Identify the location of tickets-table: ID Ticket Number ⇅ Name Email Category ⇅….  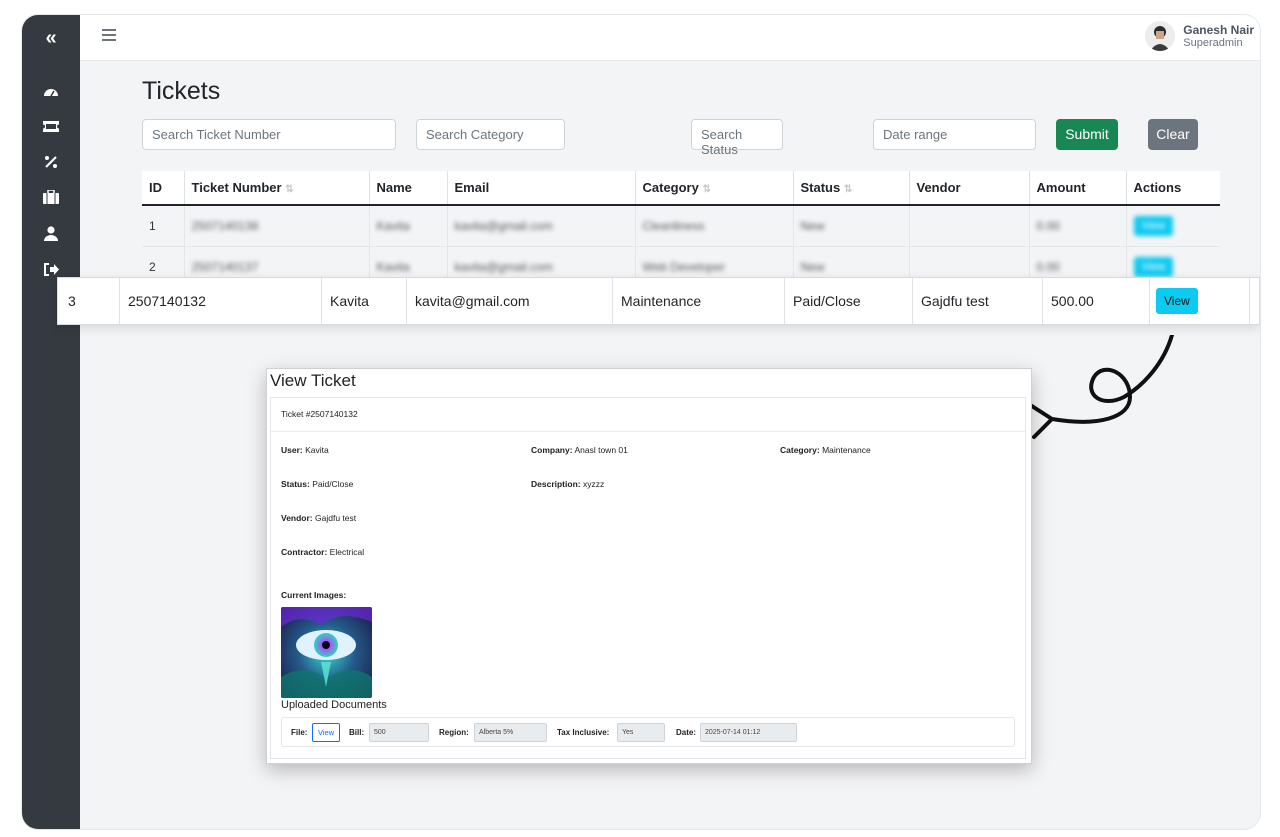
(681, 229).